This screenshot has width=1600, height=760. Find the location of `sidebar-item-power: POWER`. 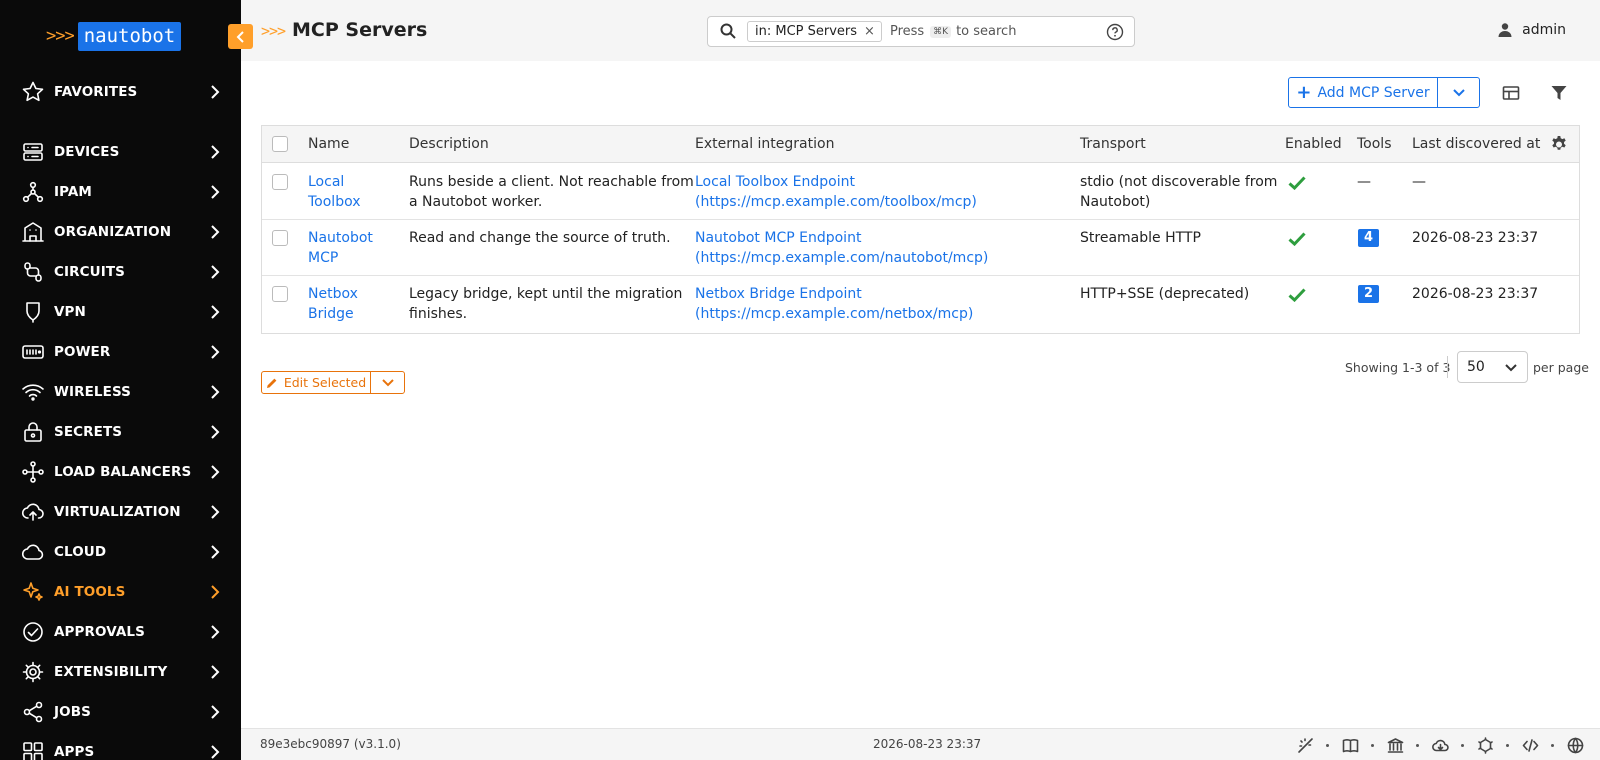

sidebar-item-power: POWER is located at coordinates (120, 352).